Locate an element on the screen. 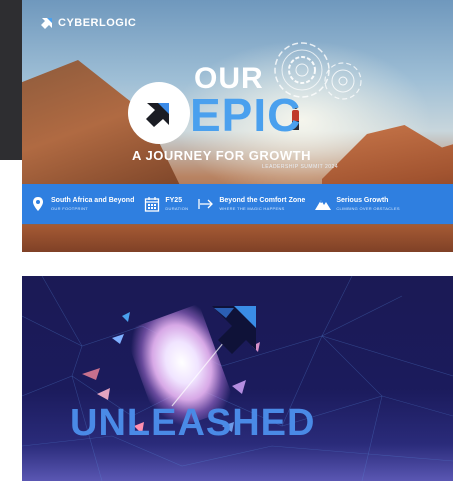 The height and width of the screenshot is (482, 455). info-sub: OUR FOOTPRINT is located at coordinates (70, 208).